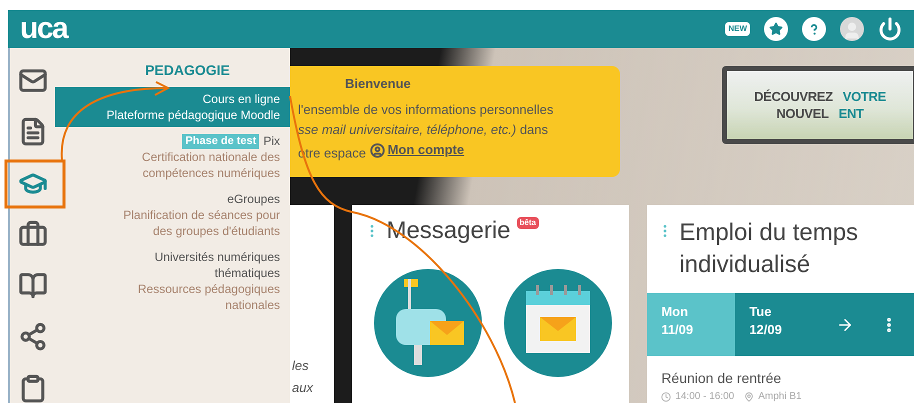  Describe the element at coordinates (769, 249) in the screenshot. I see `card-title: Emploi du temps individualisé` at that location.